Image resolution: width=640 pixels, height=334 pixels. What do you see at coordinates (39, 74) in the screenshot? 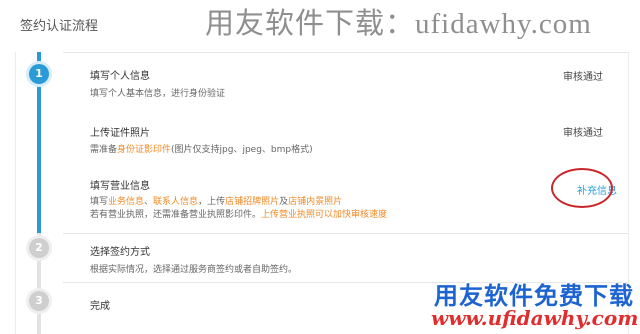
I see `step-1-indicator: 1` at bounding box center [39, 74].